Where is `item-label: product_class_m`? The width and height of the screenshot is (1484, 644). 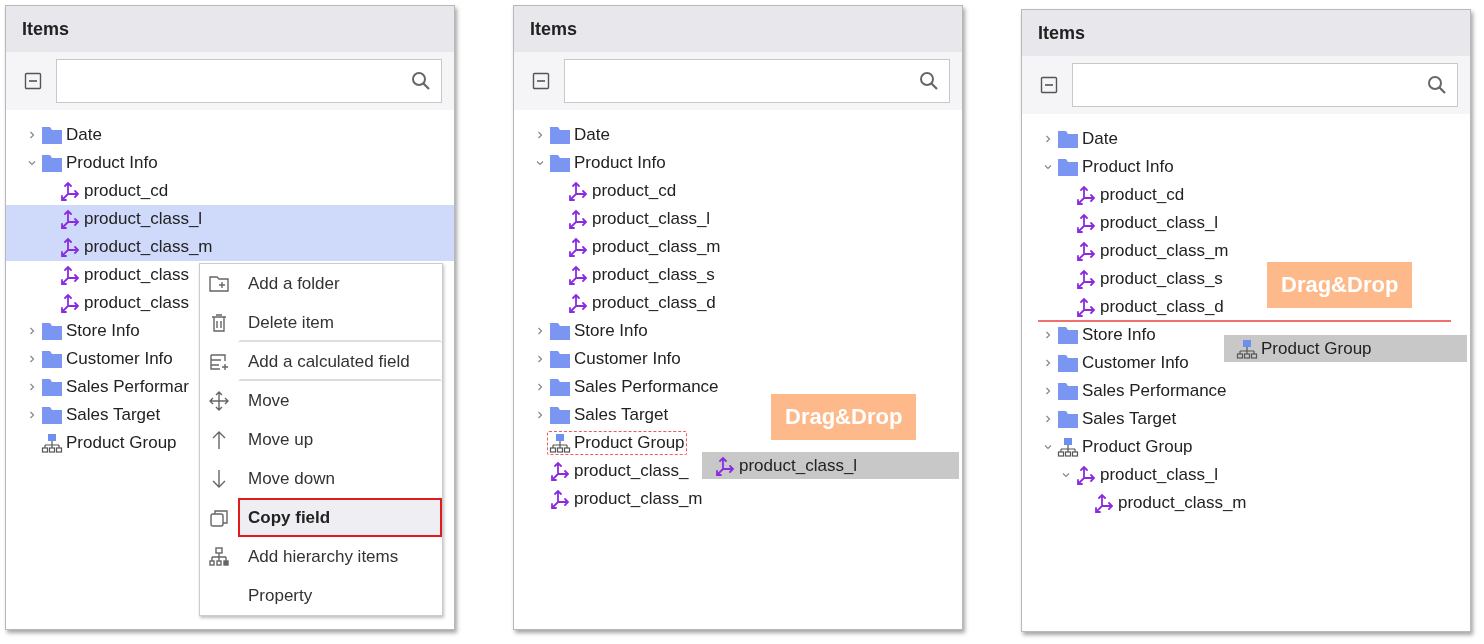
item-label: product_class_m is located at coordinates (638, 499).